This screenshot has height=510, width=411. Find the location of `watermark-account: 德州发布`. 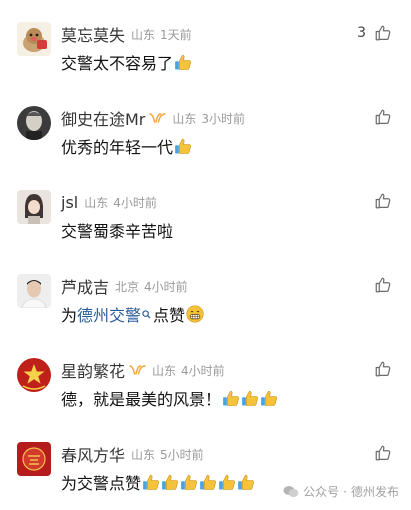

watermark-account: 德州发布 is located at coordinates (374, 492).